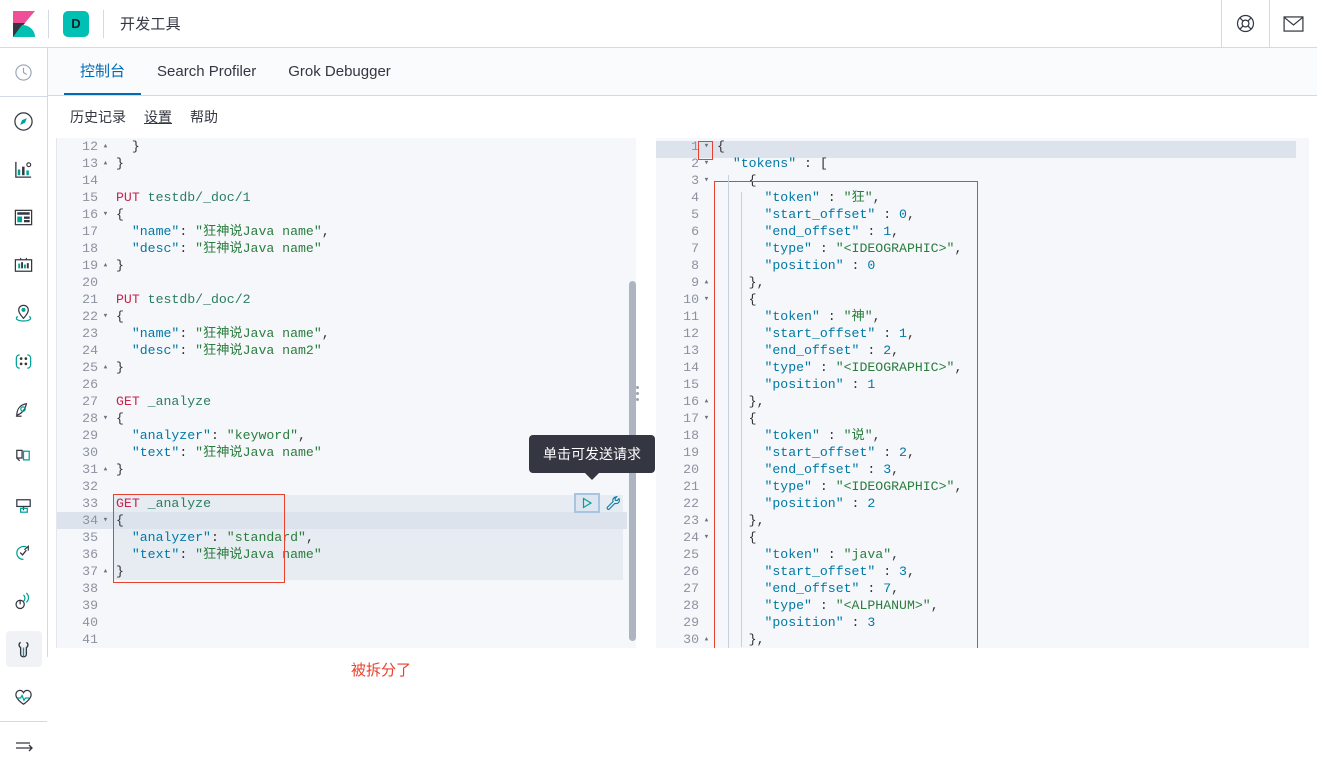 The image size is (1317, 770). I want to click on sidebar-item-dashboard, so click(23, 217).